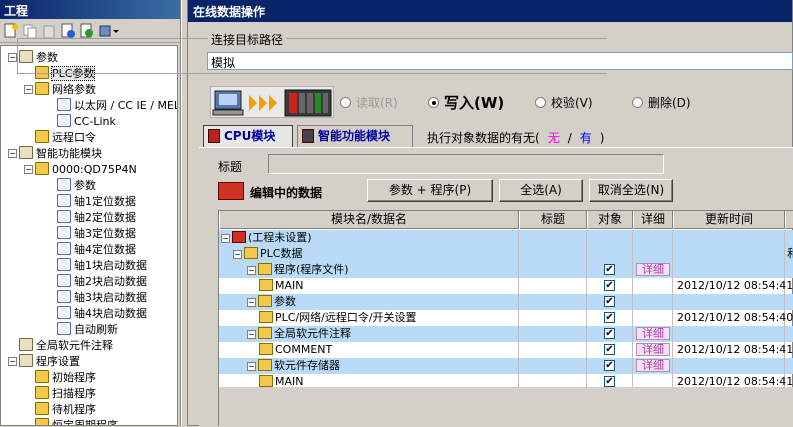 The height and width of the screenshot is (427, 793). Describe the element at coordinates (553, 220) in the screenshot. I see `col-title: 标题` at that location.